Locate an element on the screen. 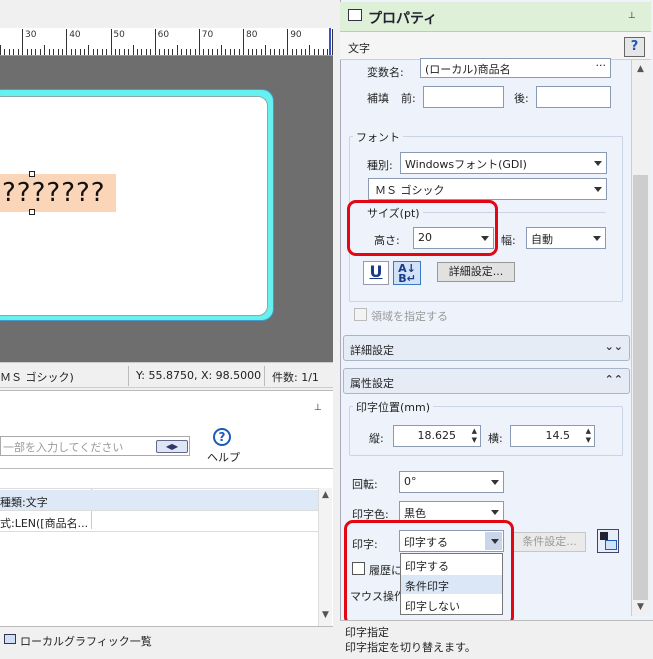  table-row: 種類:文字 is located at coordinates (159, 500).